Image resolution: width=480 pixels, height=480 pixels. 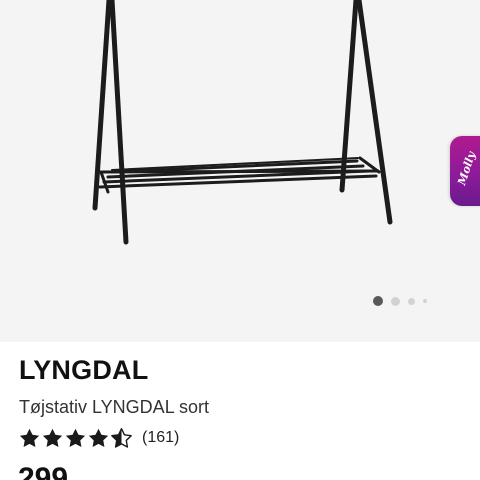 I want to click on product-title: LYNGDAL, so click(x=84, y=370).